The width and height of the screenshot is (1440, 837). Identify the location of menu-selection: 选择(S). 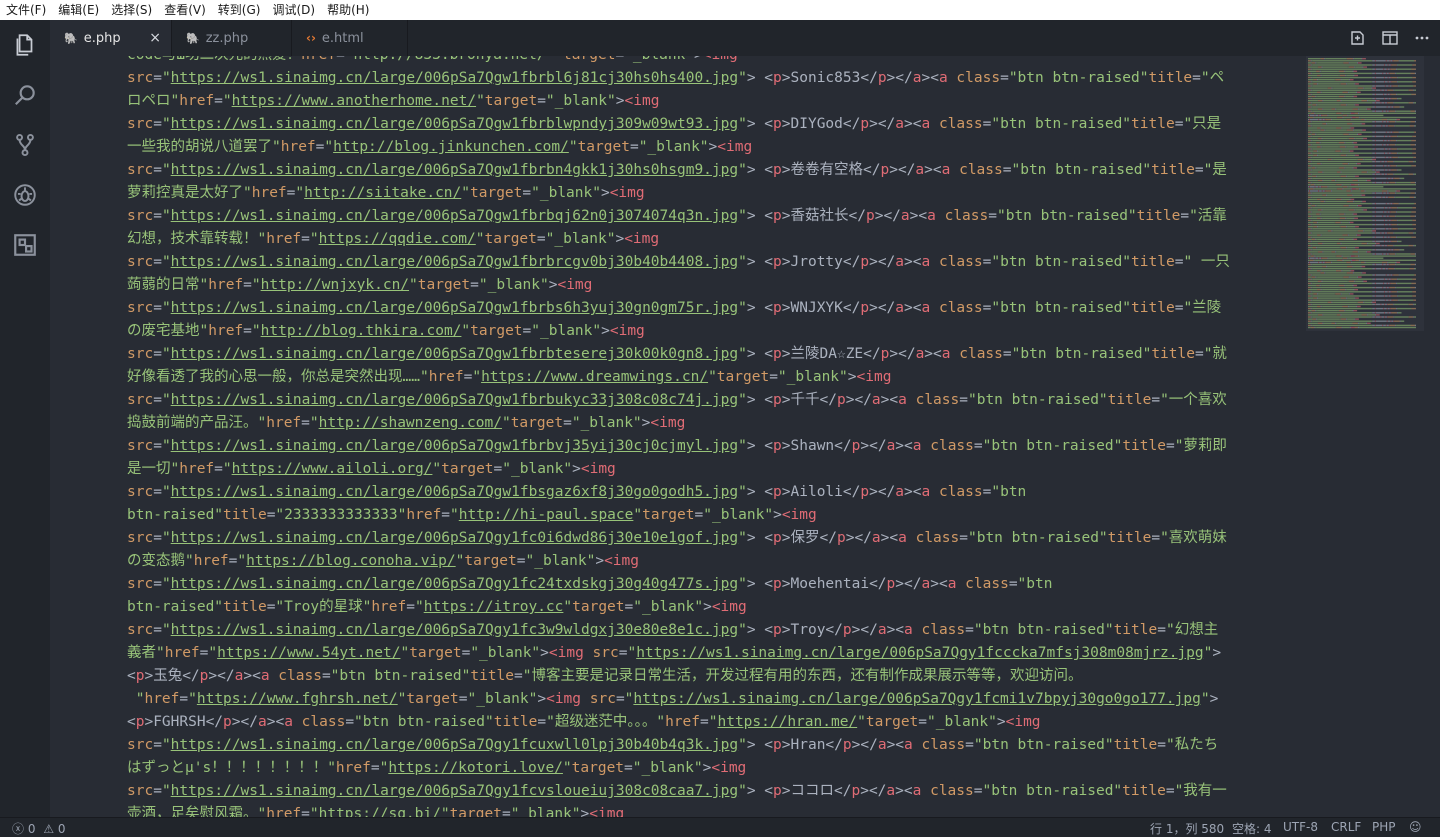
(131, 10).